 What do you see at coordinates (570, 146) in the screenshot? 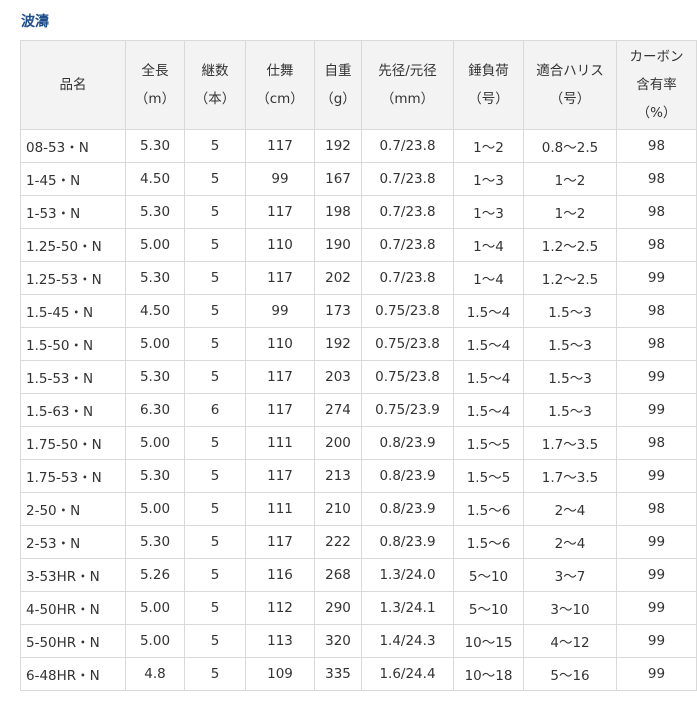
I see `table-cell: 0.8〜2.5` at bounding box center [570, 146].